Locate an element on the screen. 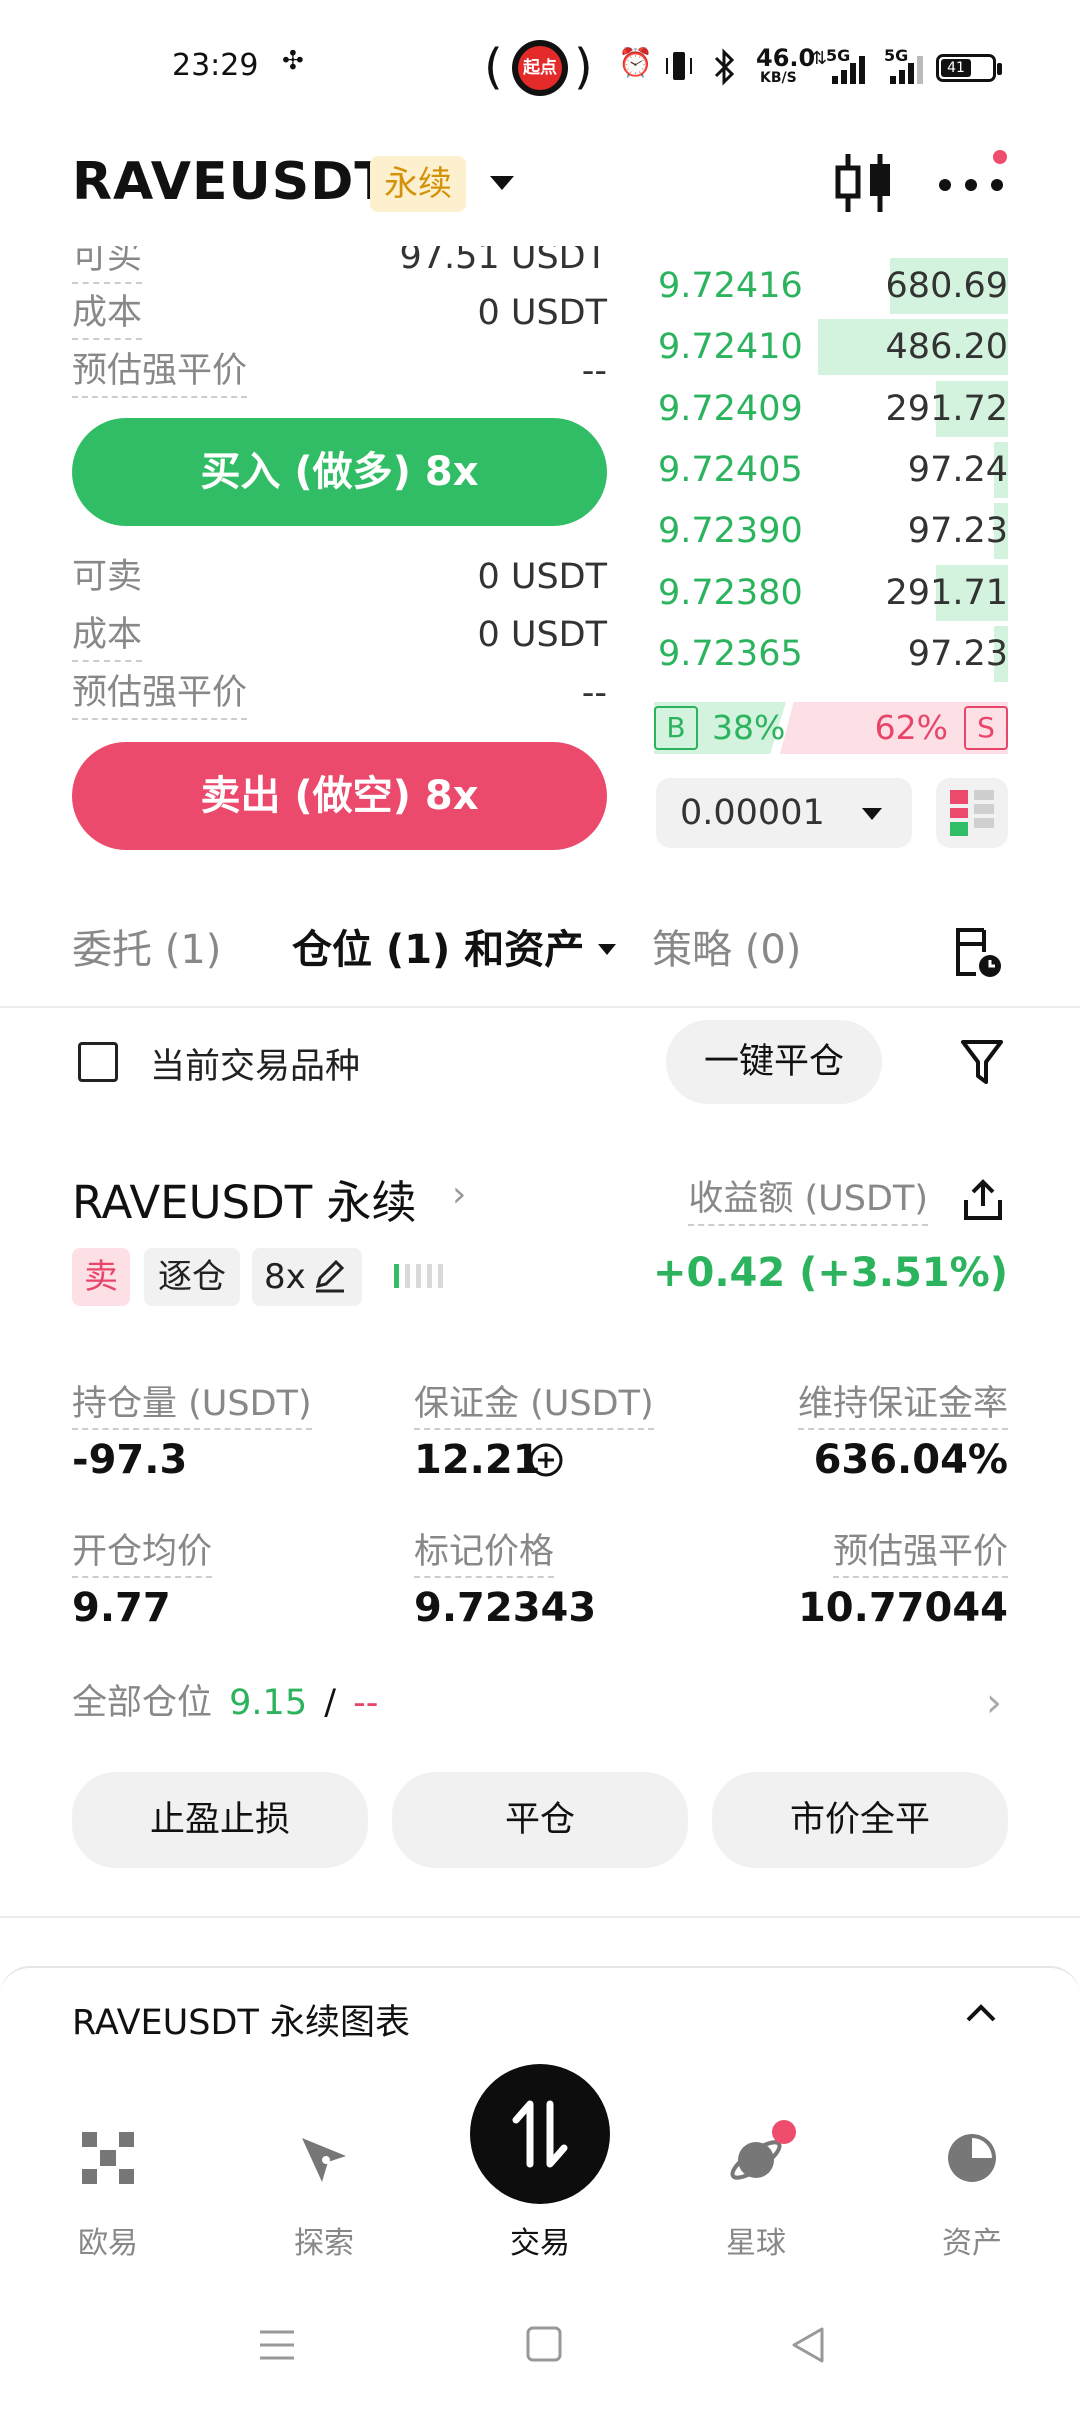 The image size is (1080, 2412). buy-liq-value: -- is located at coordinates (594, 371).